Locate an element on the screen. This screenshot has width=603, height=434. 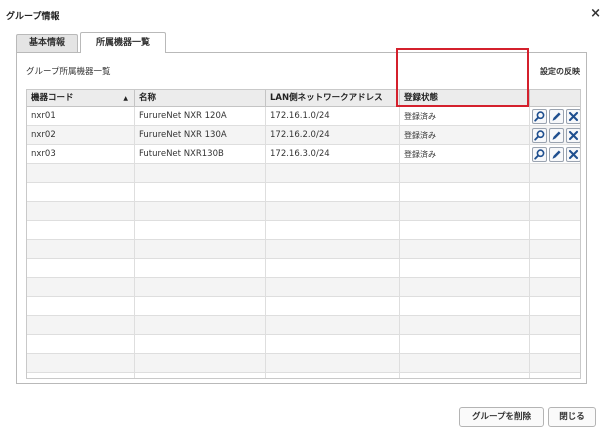
table-row: nxr01 FurureNet NXR 120A 172.16.1.0/24 登録済み is located at coordinates (303, 116).